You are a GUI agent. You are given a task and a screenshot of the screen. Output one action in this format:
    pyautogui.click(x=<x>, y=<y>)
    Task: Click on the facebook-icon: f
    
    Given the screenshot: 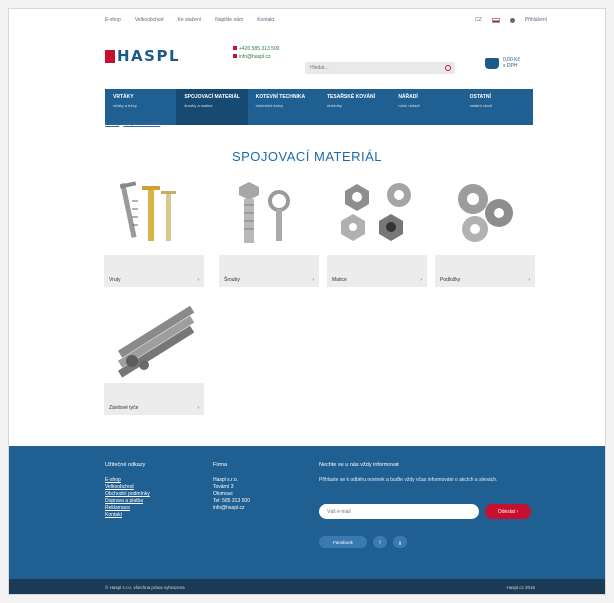 What is the action you would take?
    pyautogui.click(x=380, y=542)
    